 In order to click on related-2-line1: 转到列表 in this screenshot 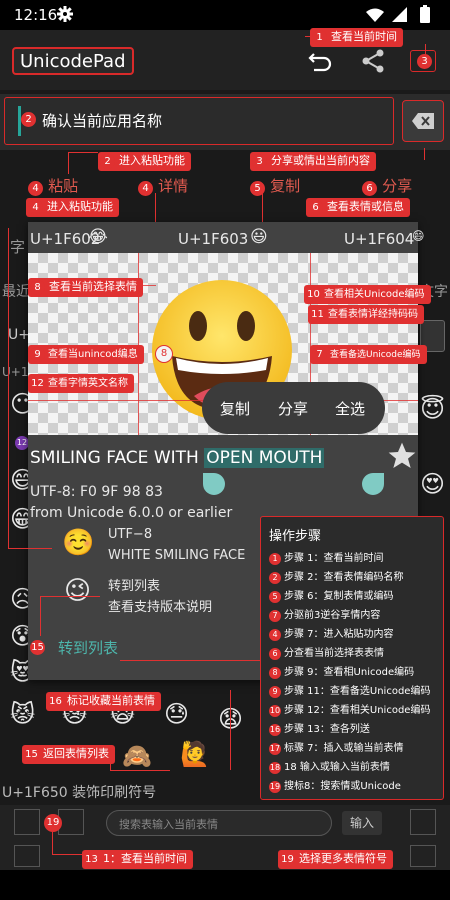, I will do `click(134, 584)`.